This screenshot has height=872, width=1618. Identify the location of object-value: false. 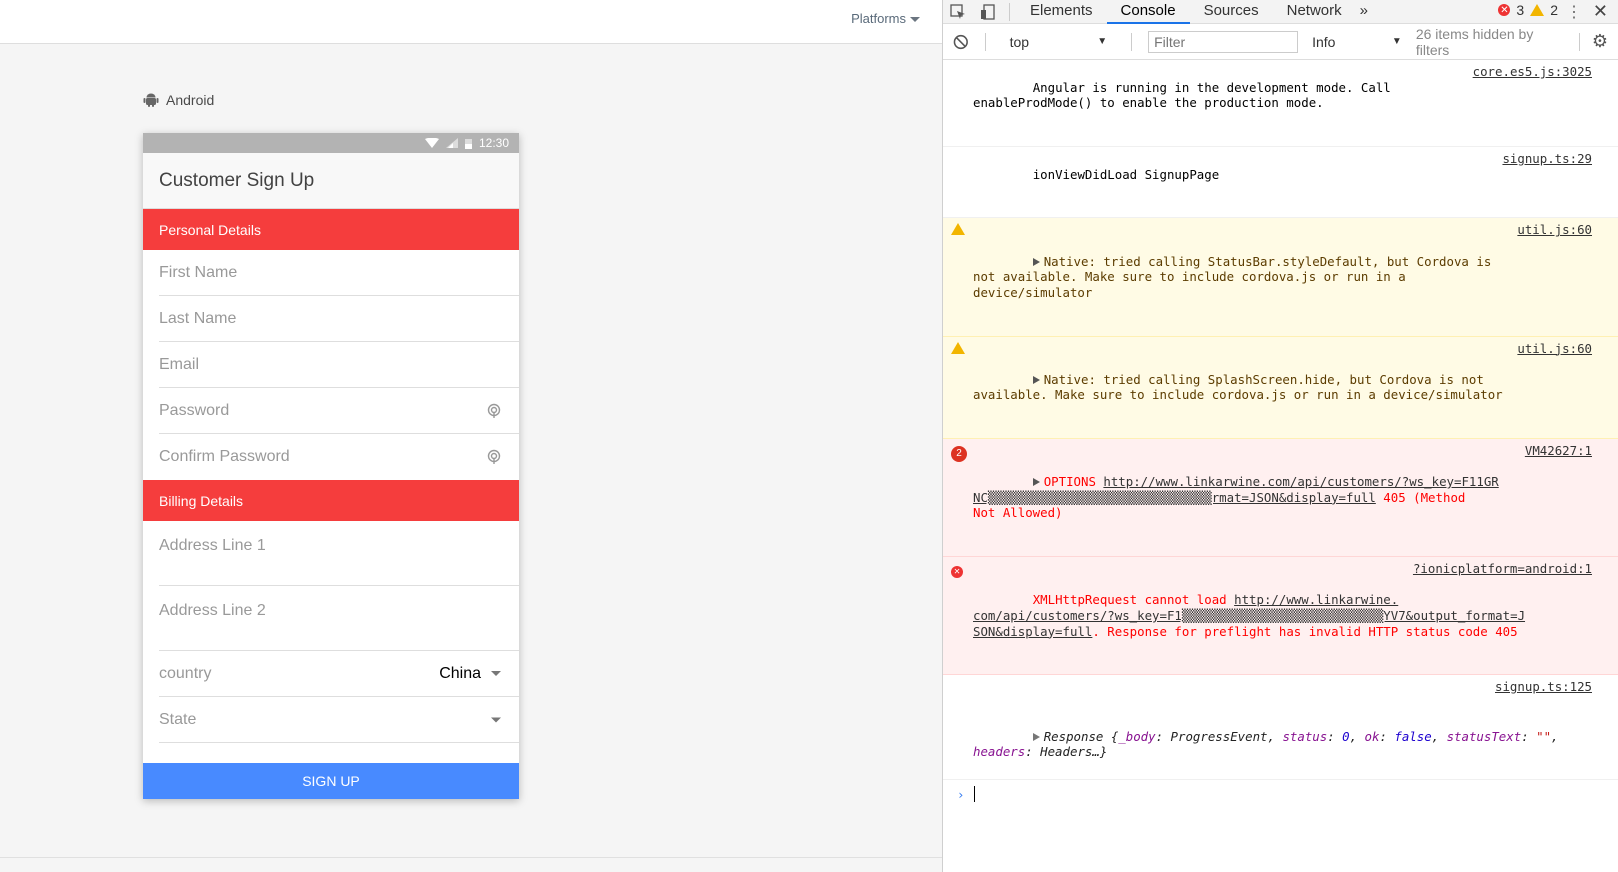
(1413, 736).